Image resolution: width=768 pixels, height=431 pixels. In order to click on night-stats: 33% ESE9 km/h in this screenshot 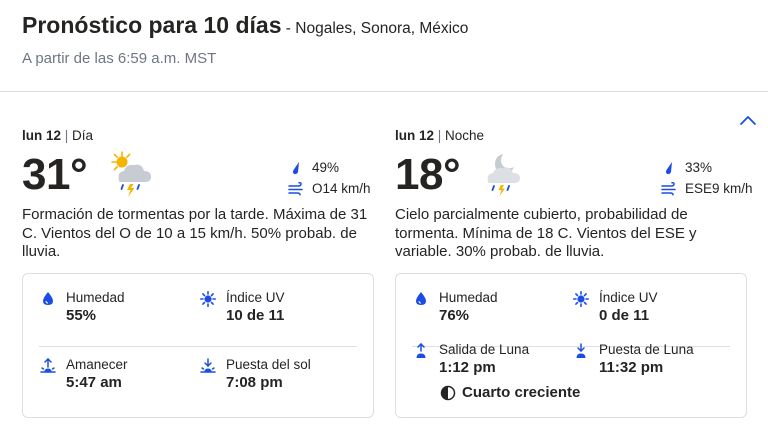, I will do `click(707, 178)`.